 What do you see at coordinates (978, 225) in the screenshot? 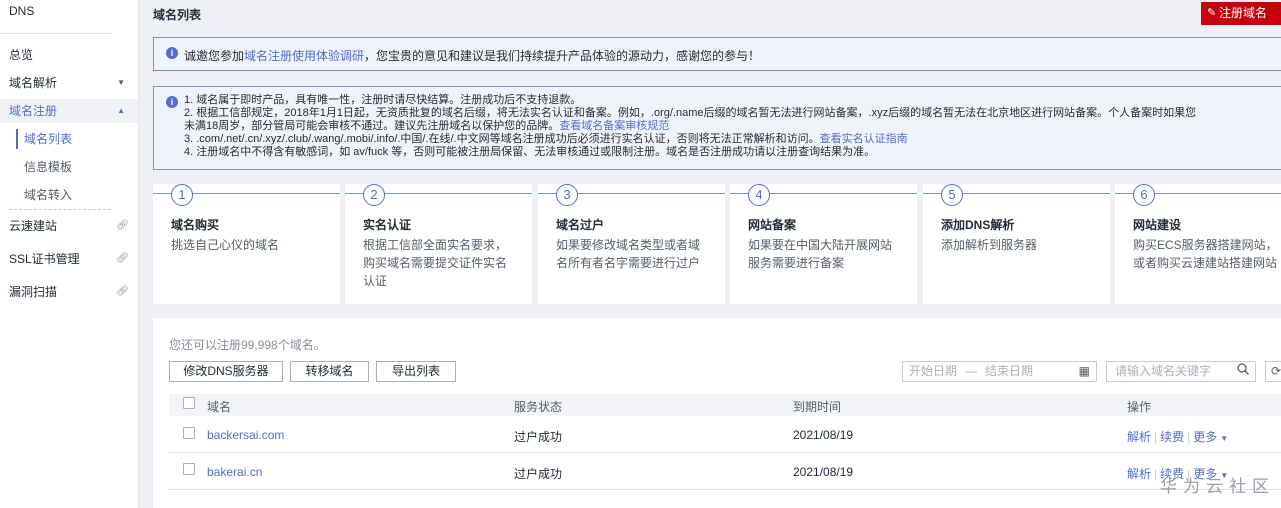
I see `step-title: 添加DNS解析` at bounding box center [978, 225].